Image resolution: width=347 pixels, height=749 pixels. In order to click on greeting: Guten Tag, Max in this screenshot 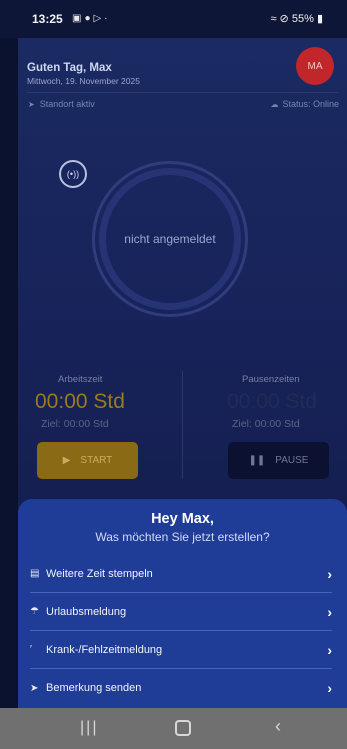, I will do `click(69, 68)`.